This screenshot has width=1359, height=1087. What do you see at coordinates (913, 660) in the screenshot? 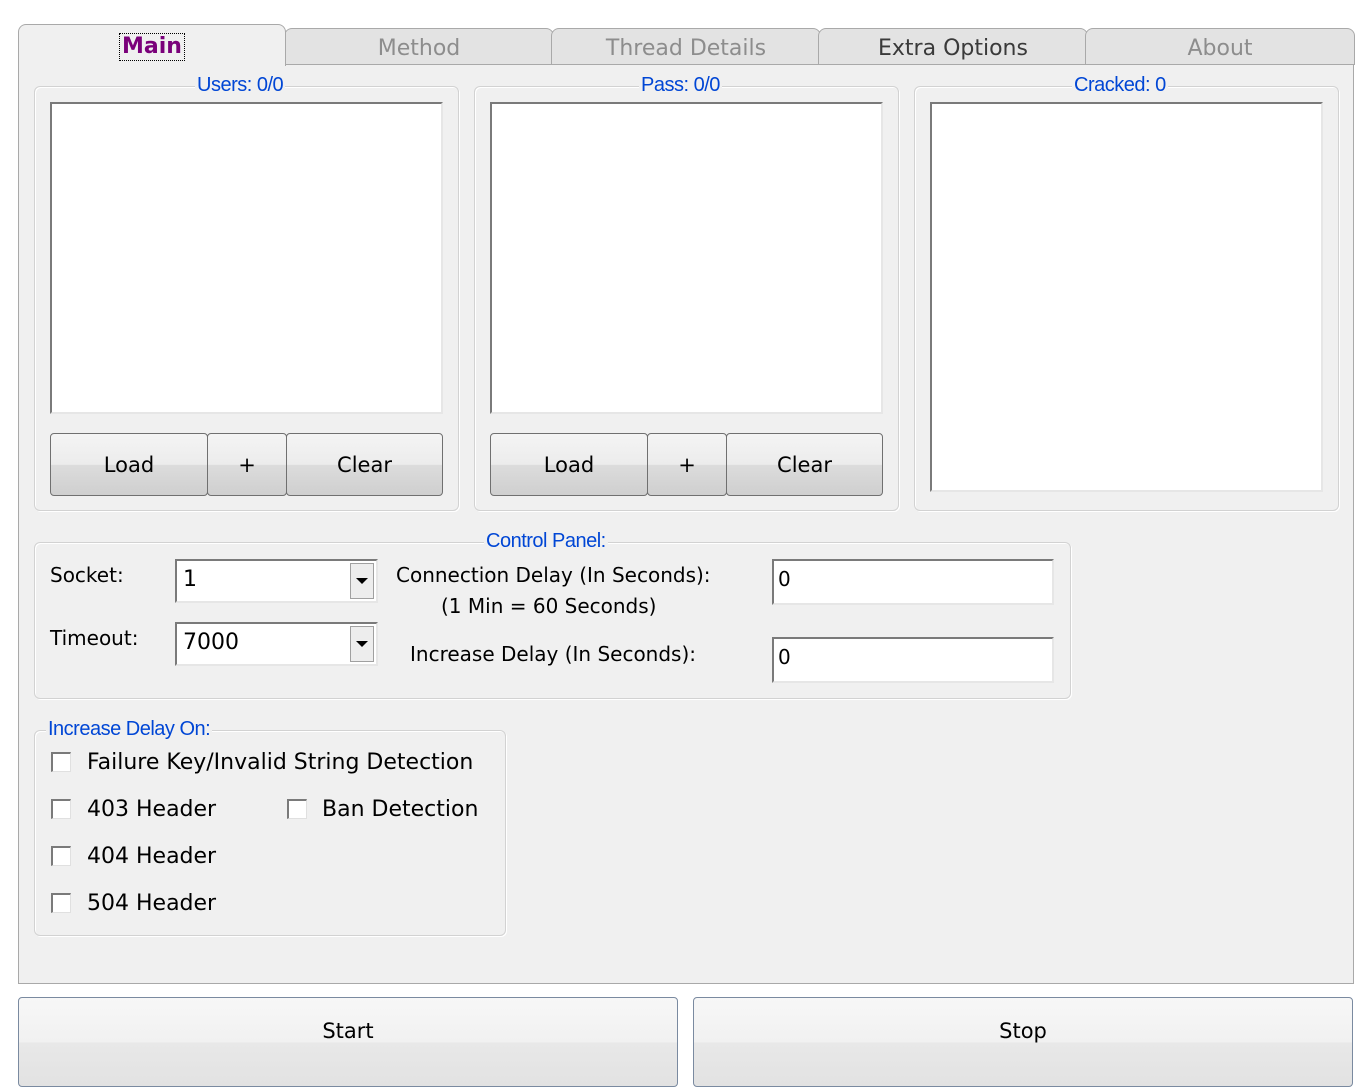
I see `increase-delay-input: 0` at bounding box center [913, 660].